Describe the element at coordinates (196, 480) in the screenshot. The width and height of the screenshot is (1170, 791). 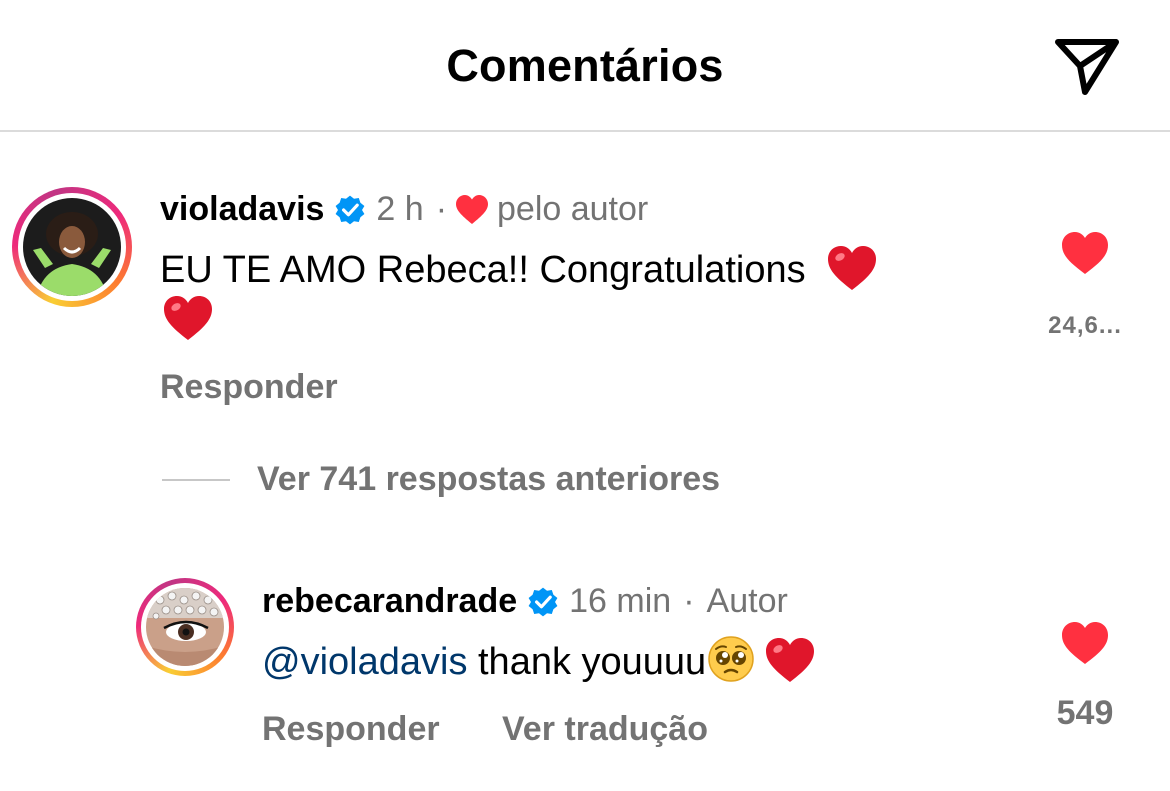
I see `replies-divider` at that location.